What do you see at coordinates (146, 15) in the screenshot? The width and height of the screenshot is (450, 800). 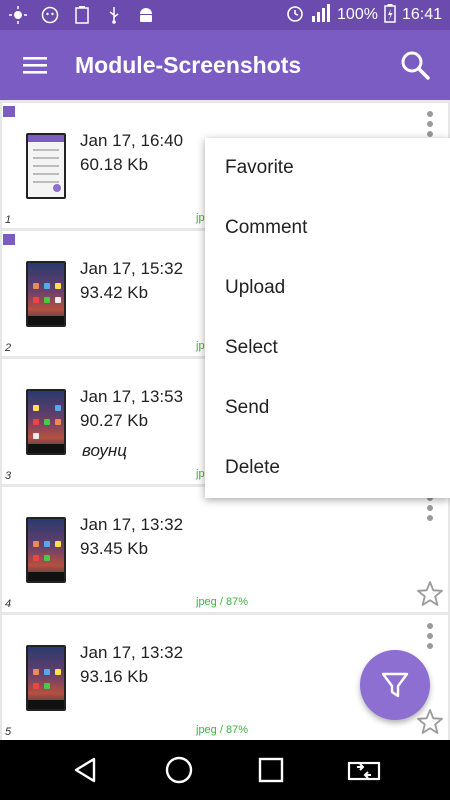 I see `android-icon` at bounding box center [146, 15].